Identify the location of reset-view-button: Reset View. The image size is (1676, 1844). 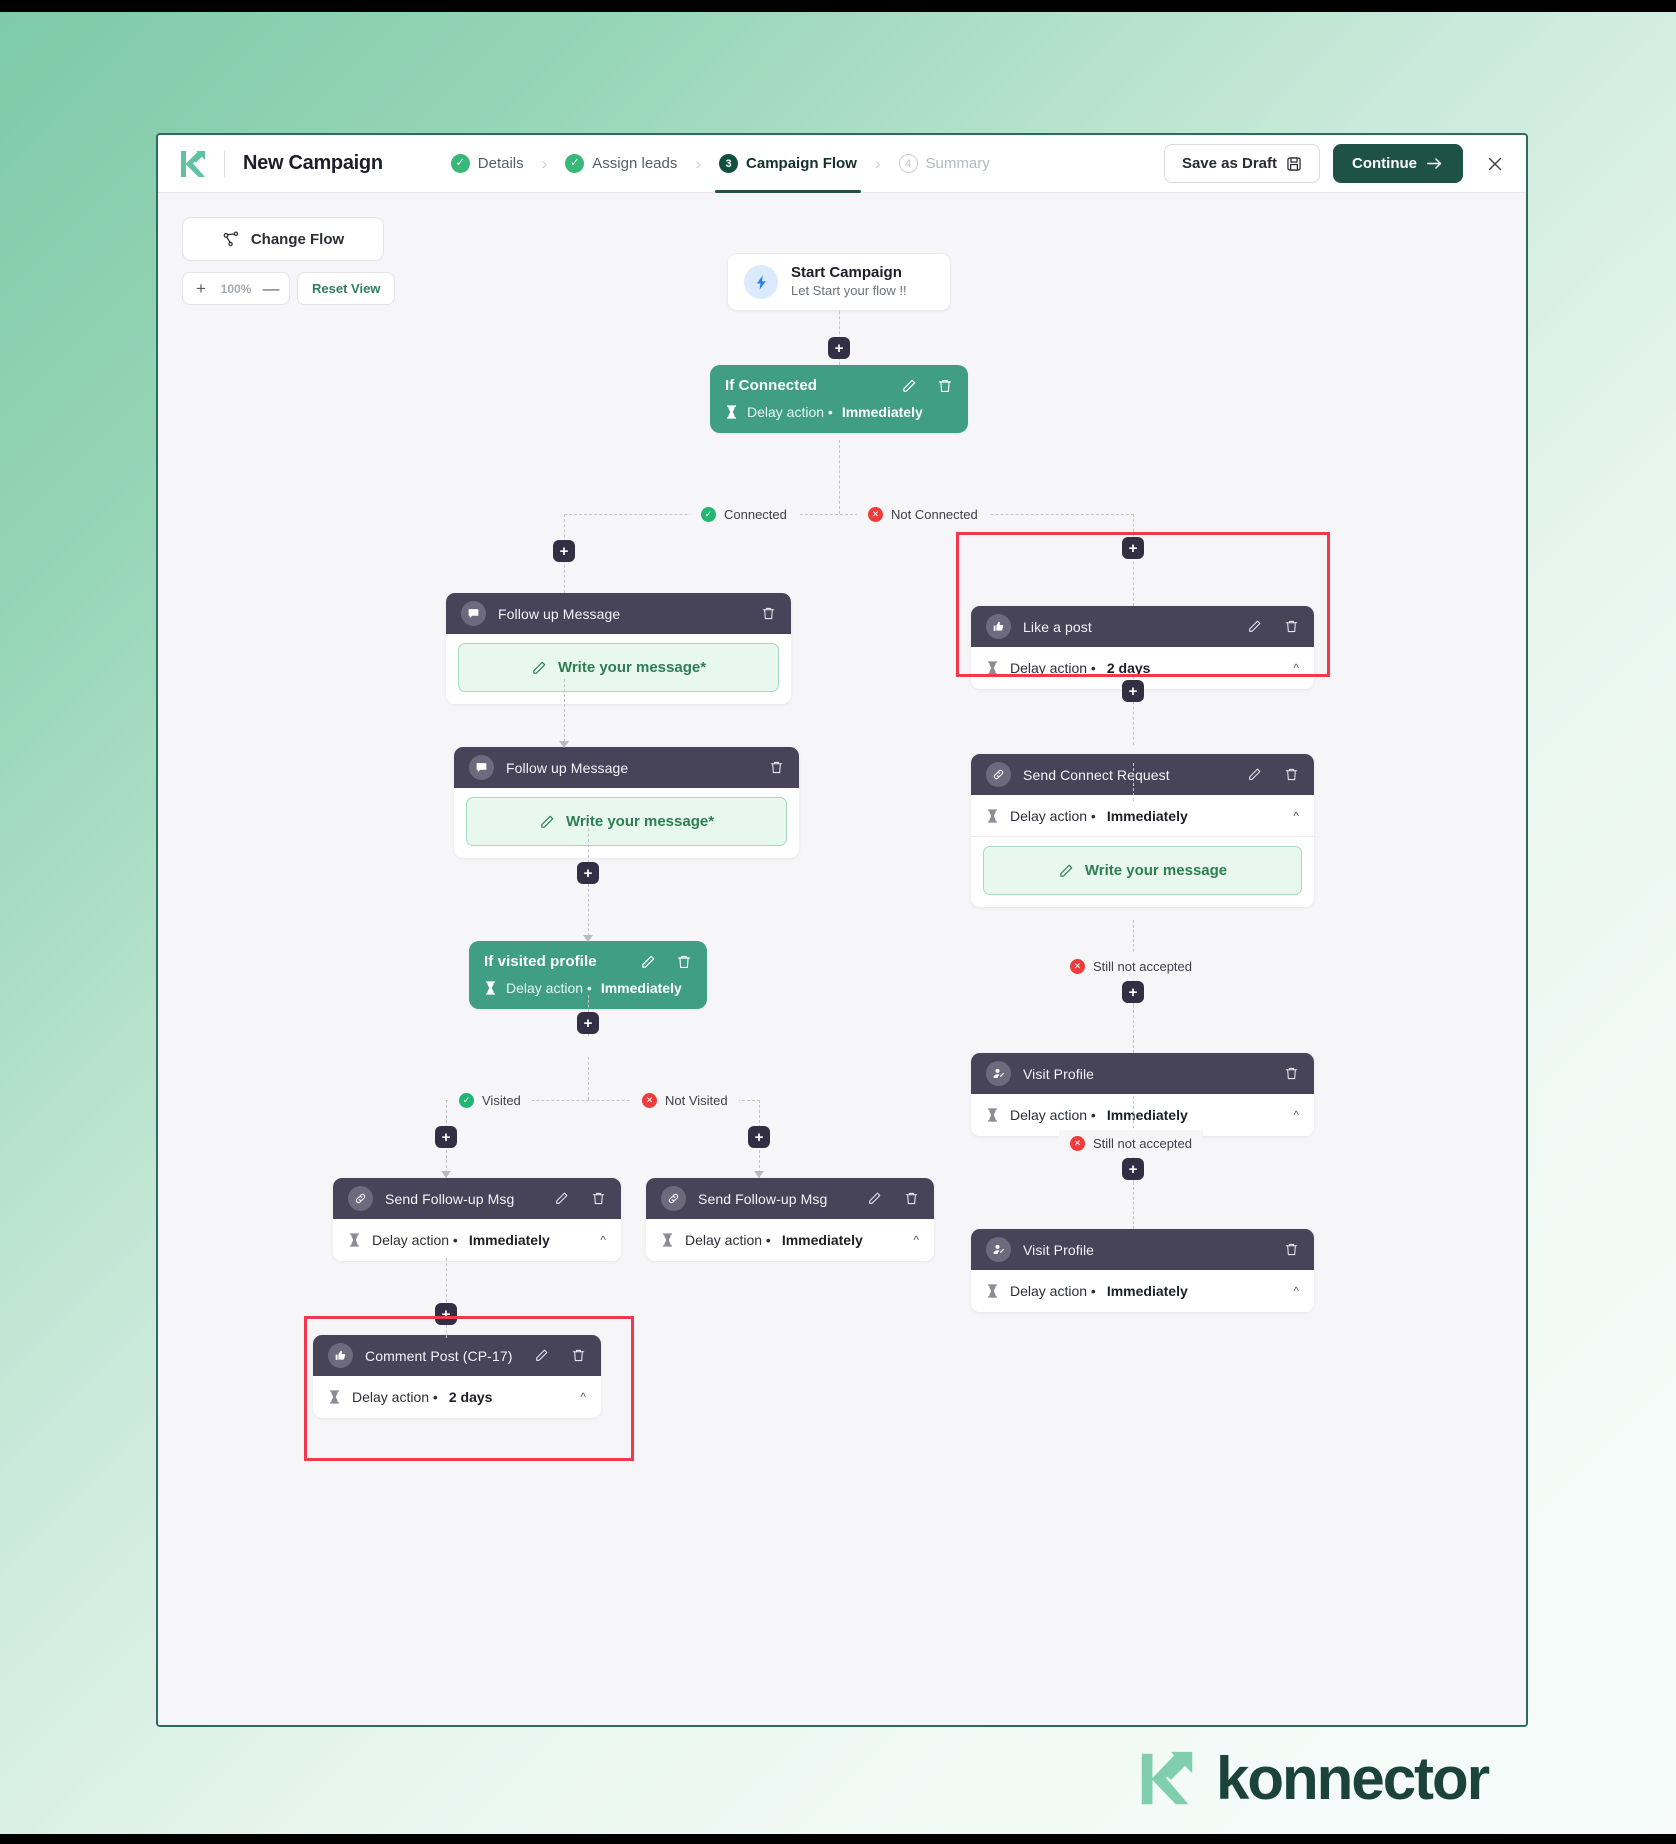
(346, 288).